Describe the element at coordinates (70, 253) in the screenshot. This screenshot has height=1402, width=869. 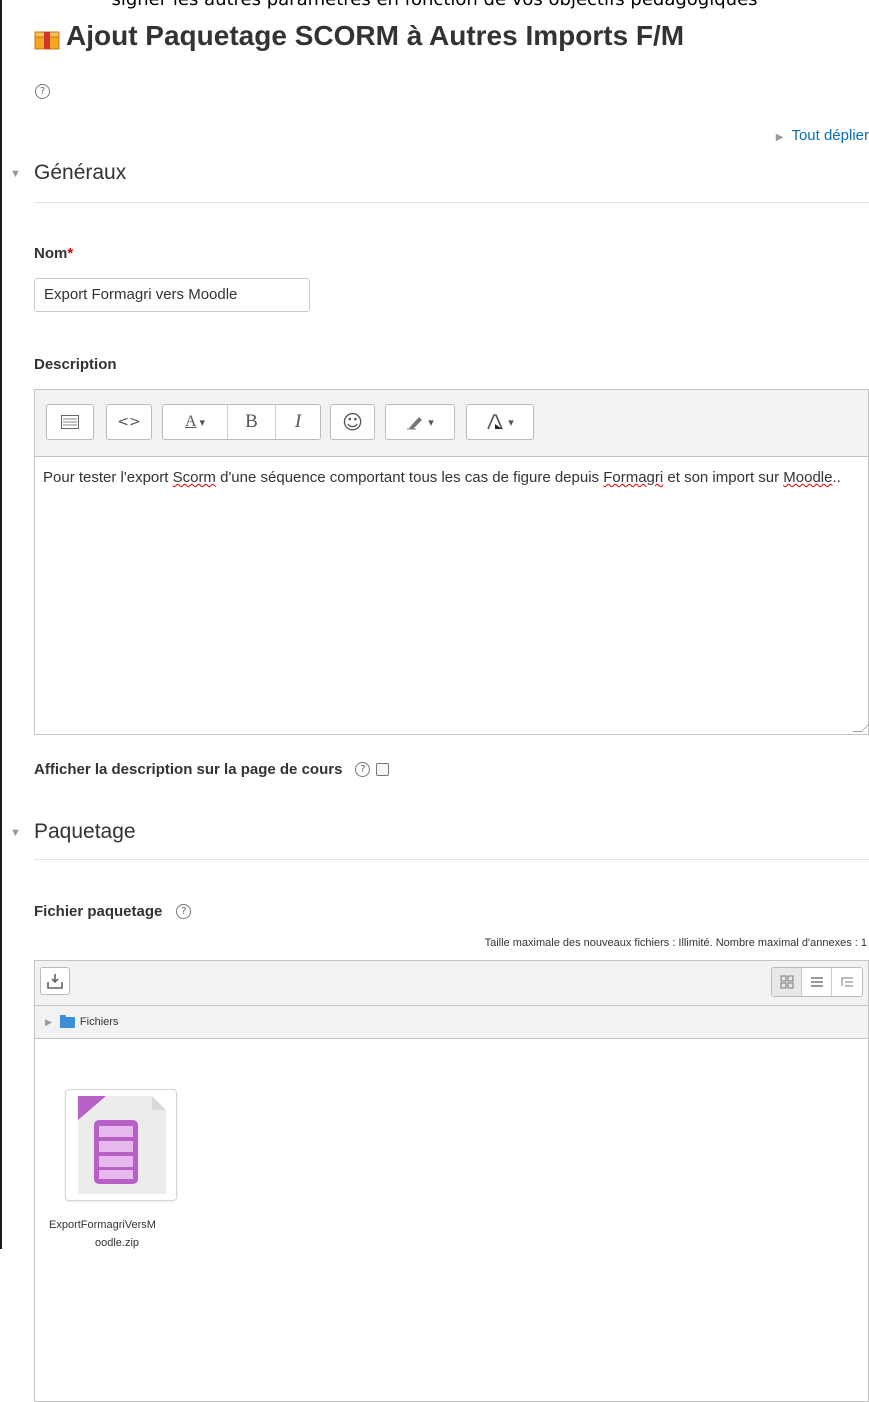
I see `required-mark: *` at that location.